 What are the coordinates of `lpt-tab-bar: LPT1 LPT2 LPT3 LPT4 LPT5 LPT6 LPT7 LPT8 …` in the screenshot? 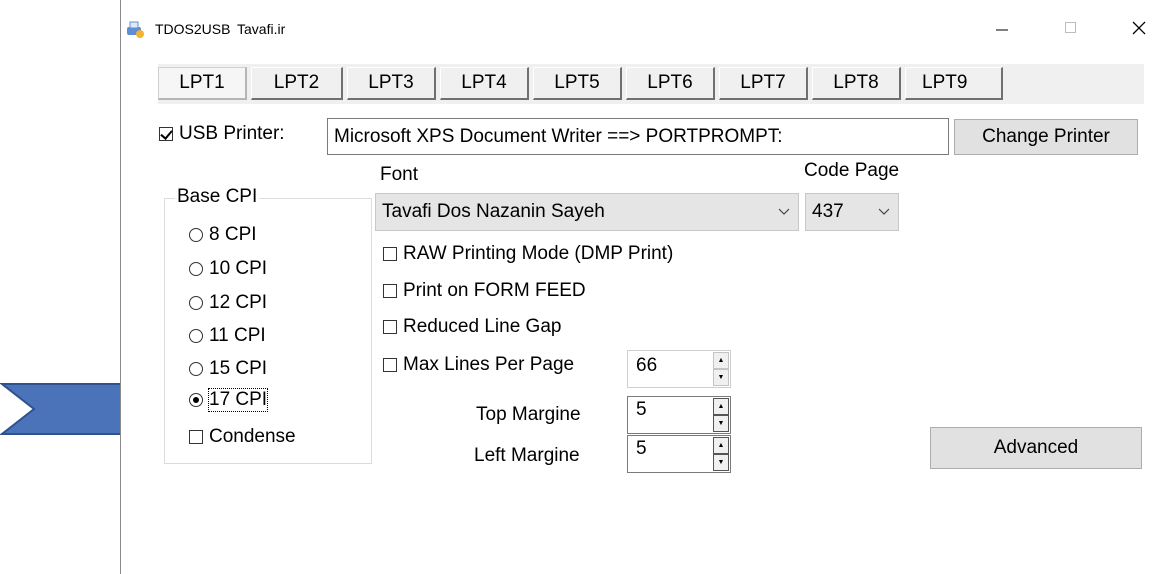 It's located at (651, 84).